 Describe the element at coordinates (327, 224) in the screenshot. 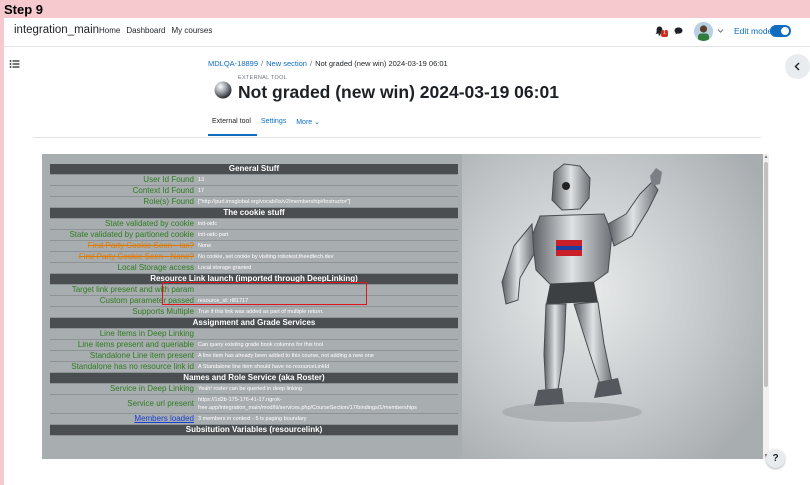

I see `row-value: init-oidc` at that location.